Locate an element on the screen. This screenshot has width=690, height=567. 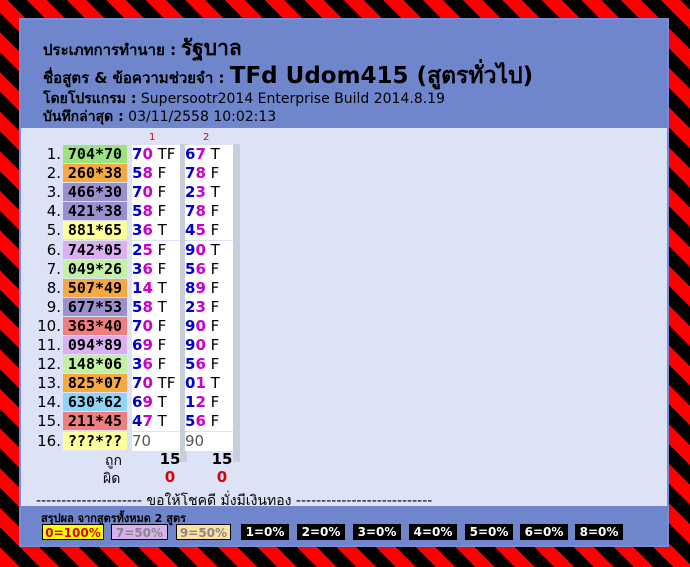
formula-2-cell: 56 F is located at coordinates (209, 269).